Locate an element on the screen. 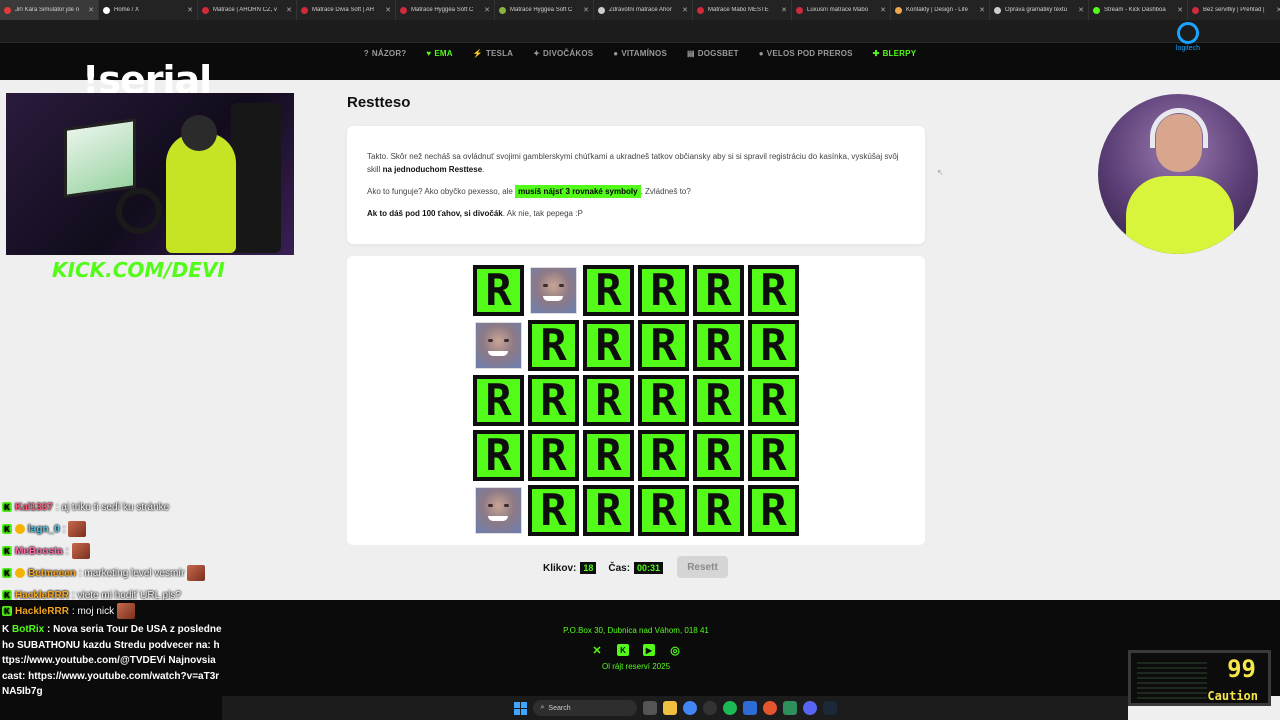 The height and width of the screenshot is (720, 1280). browser-tab: Luxusní matrace Mabo ✕ is located at coordinates (841, 10).